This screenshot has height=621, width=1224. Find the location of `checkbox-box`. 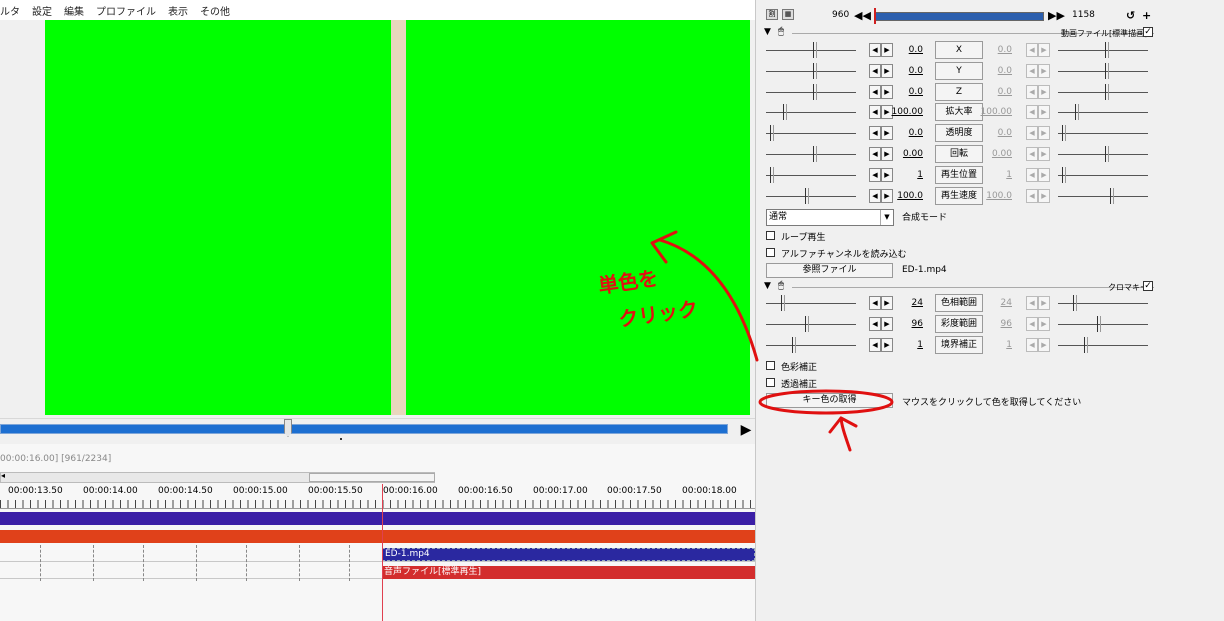

checkbox-box is located at coordinates (770, 365).